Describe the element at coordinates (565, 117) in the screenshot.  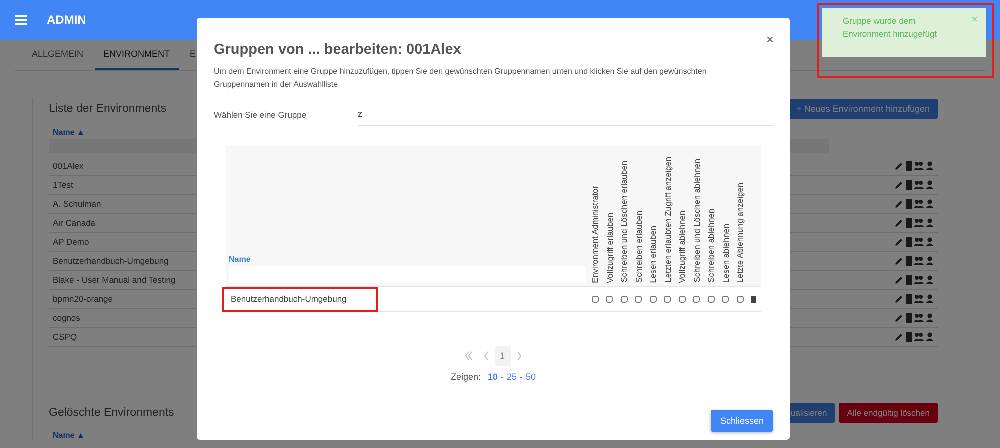
I see `group-field: z` at that location.